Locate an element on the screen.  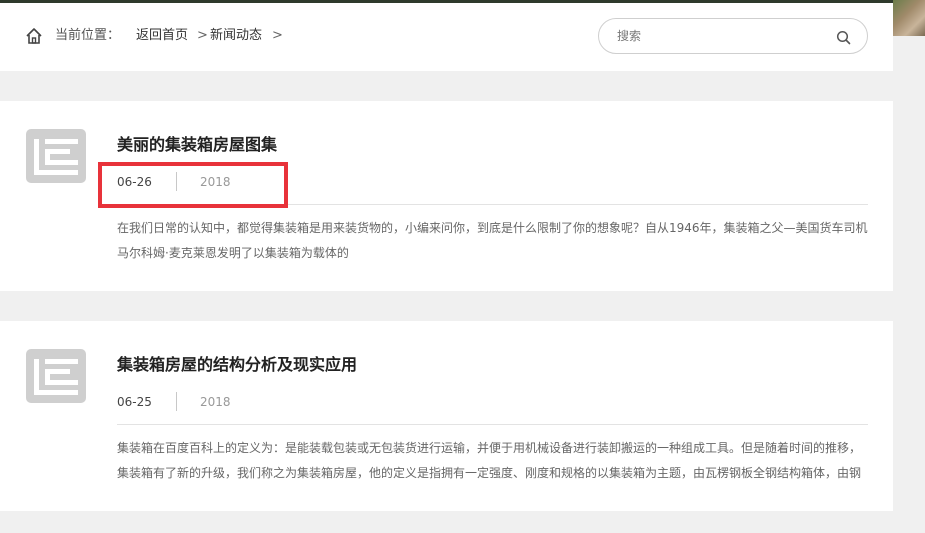
article-date: 06-25 is located at coordinates (134, 402).